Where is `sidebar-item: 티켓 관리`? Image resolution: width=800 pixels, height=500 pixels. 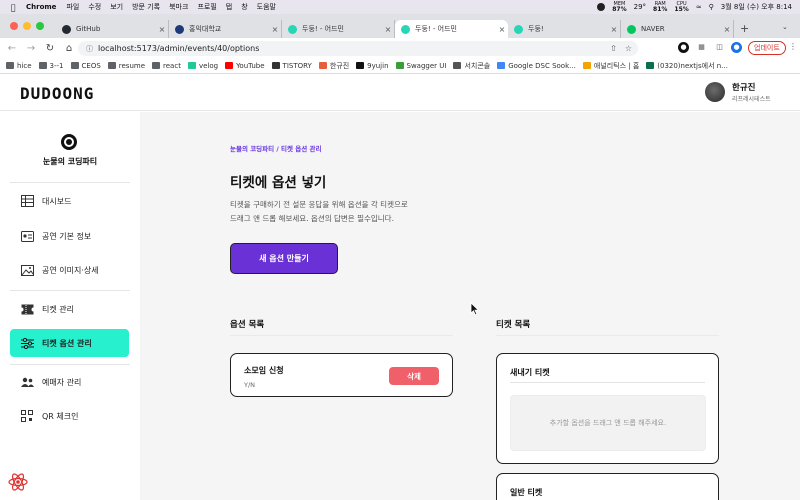 sidebar-item: 티켓 관리 is located at coordinates (69, 309).